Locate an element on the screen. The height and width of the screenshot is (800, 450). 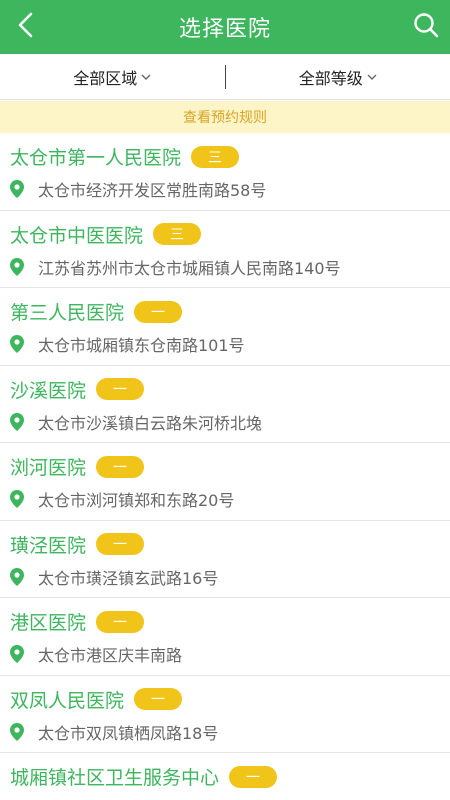
hospital-list-item: 太仓市第一人民医院三太仓市经济开发区常胜南路58号 is located at coordinates (225, 172).